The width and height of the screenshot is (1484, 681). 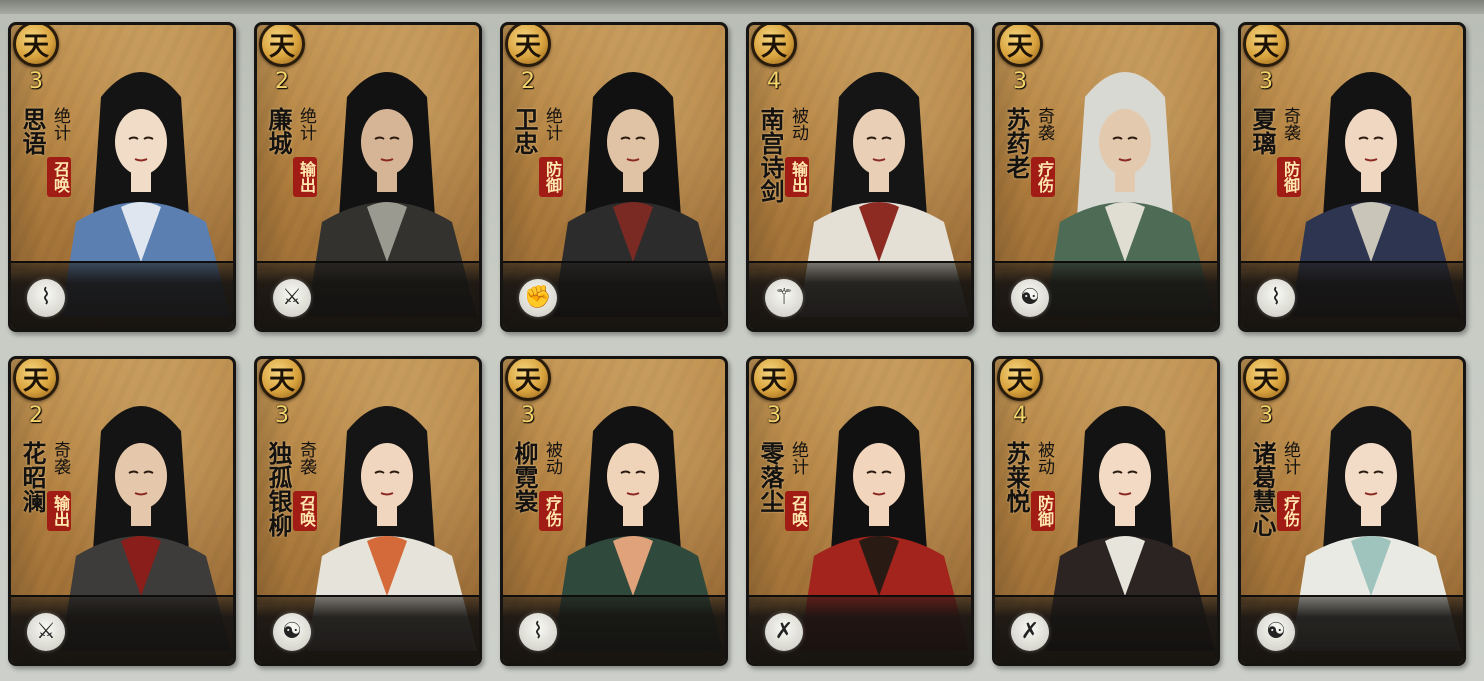 I want to click on hero-name: 苏莱悦, so click(x=1016, y=477).